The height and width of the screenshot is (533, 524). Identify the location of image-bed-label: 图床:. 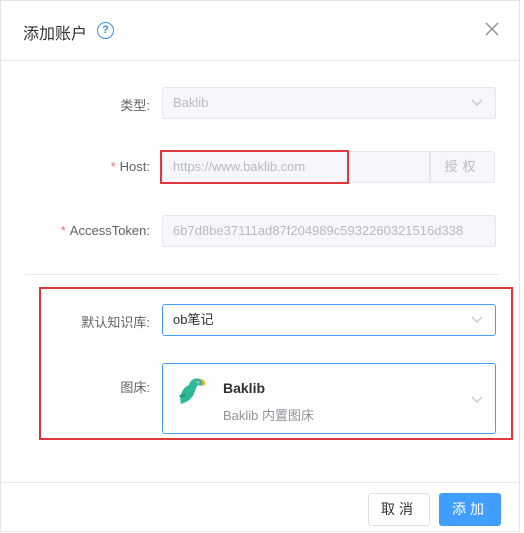
(135, 387).